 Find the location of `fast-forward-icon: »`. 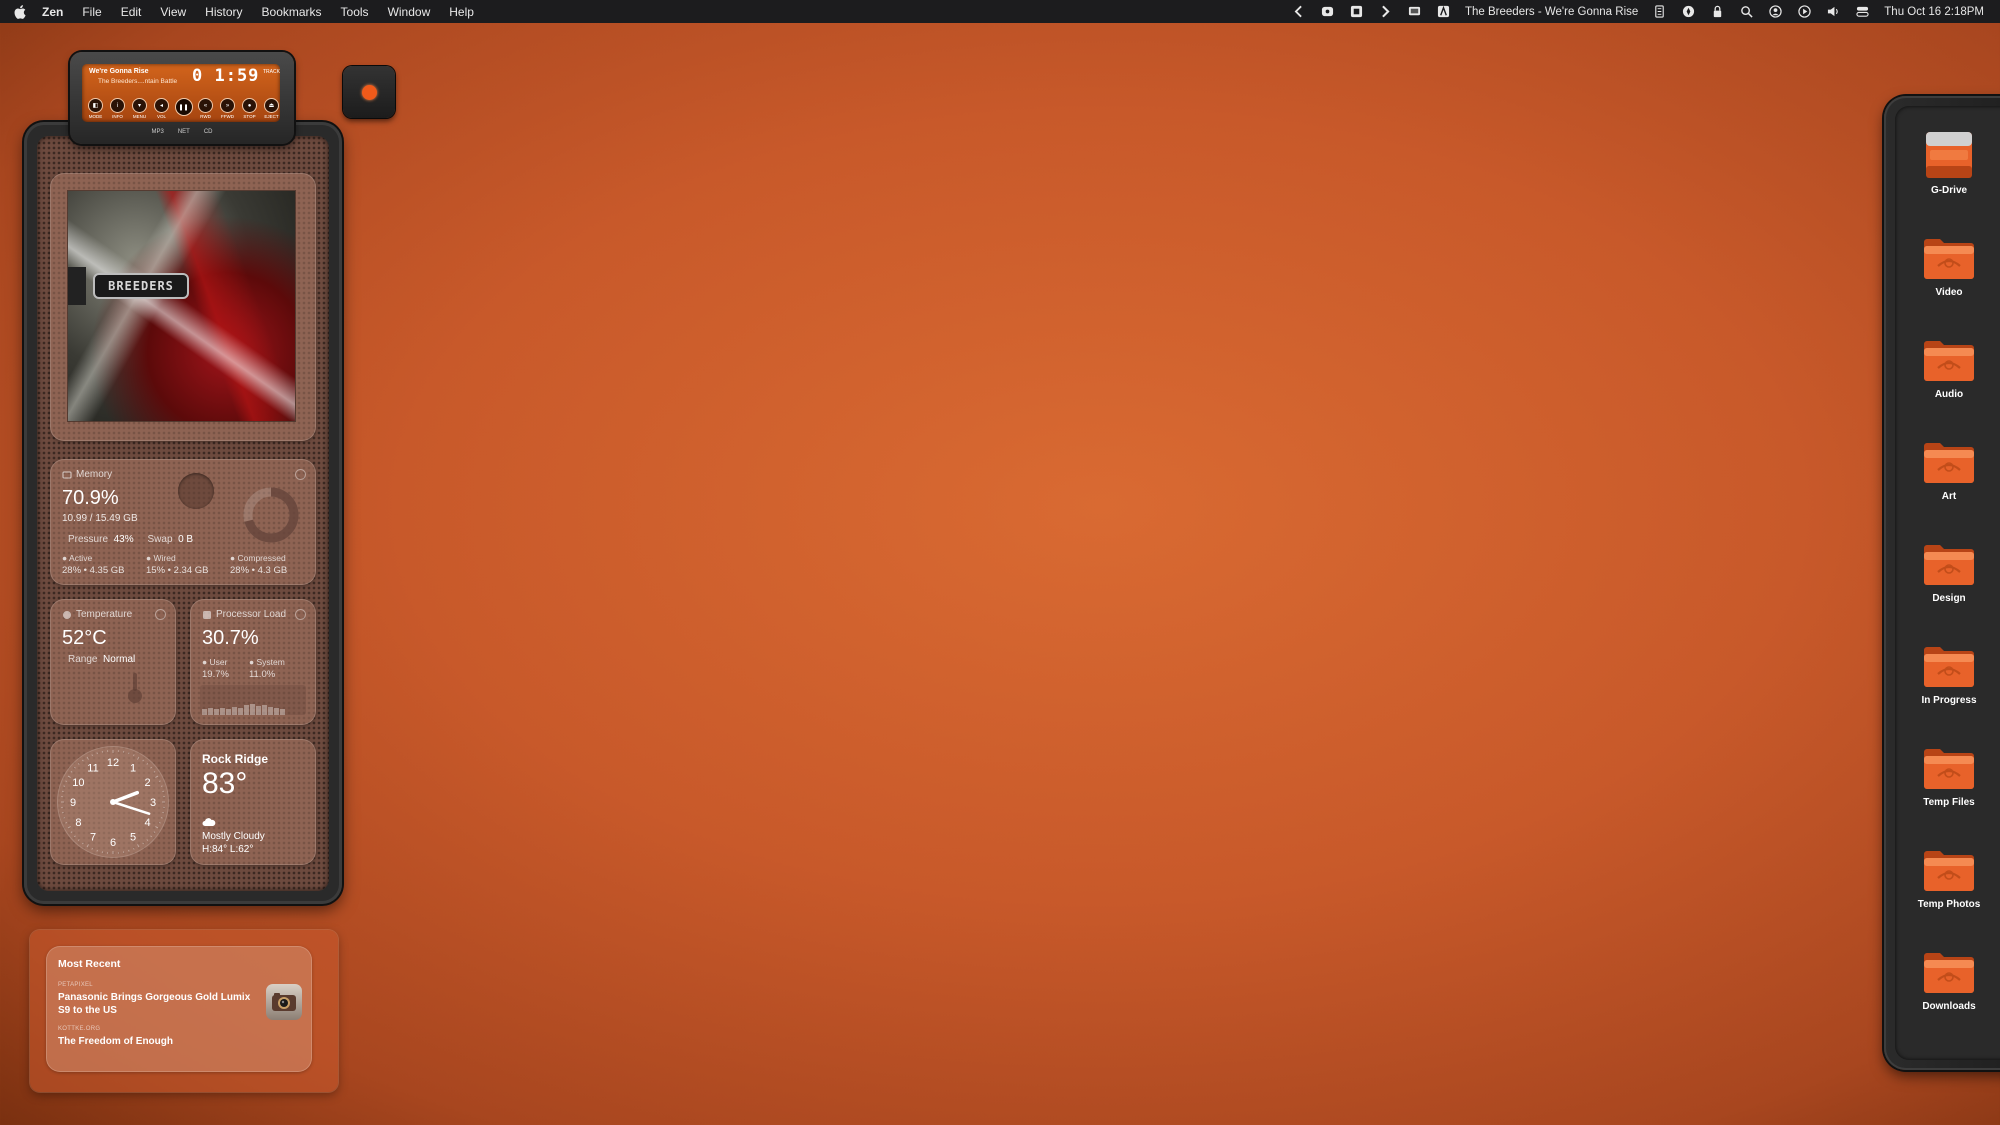

fast-forward-icon: » is located at coordinates (227, 105).